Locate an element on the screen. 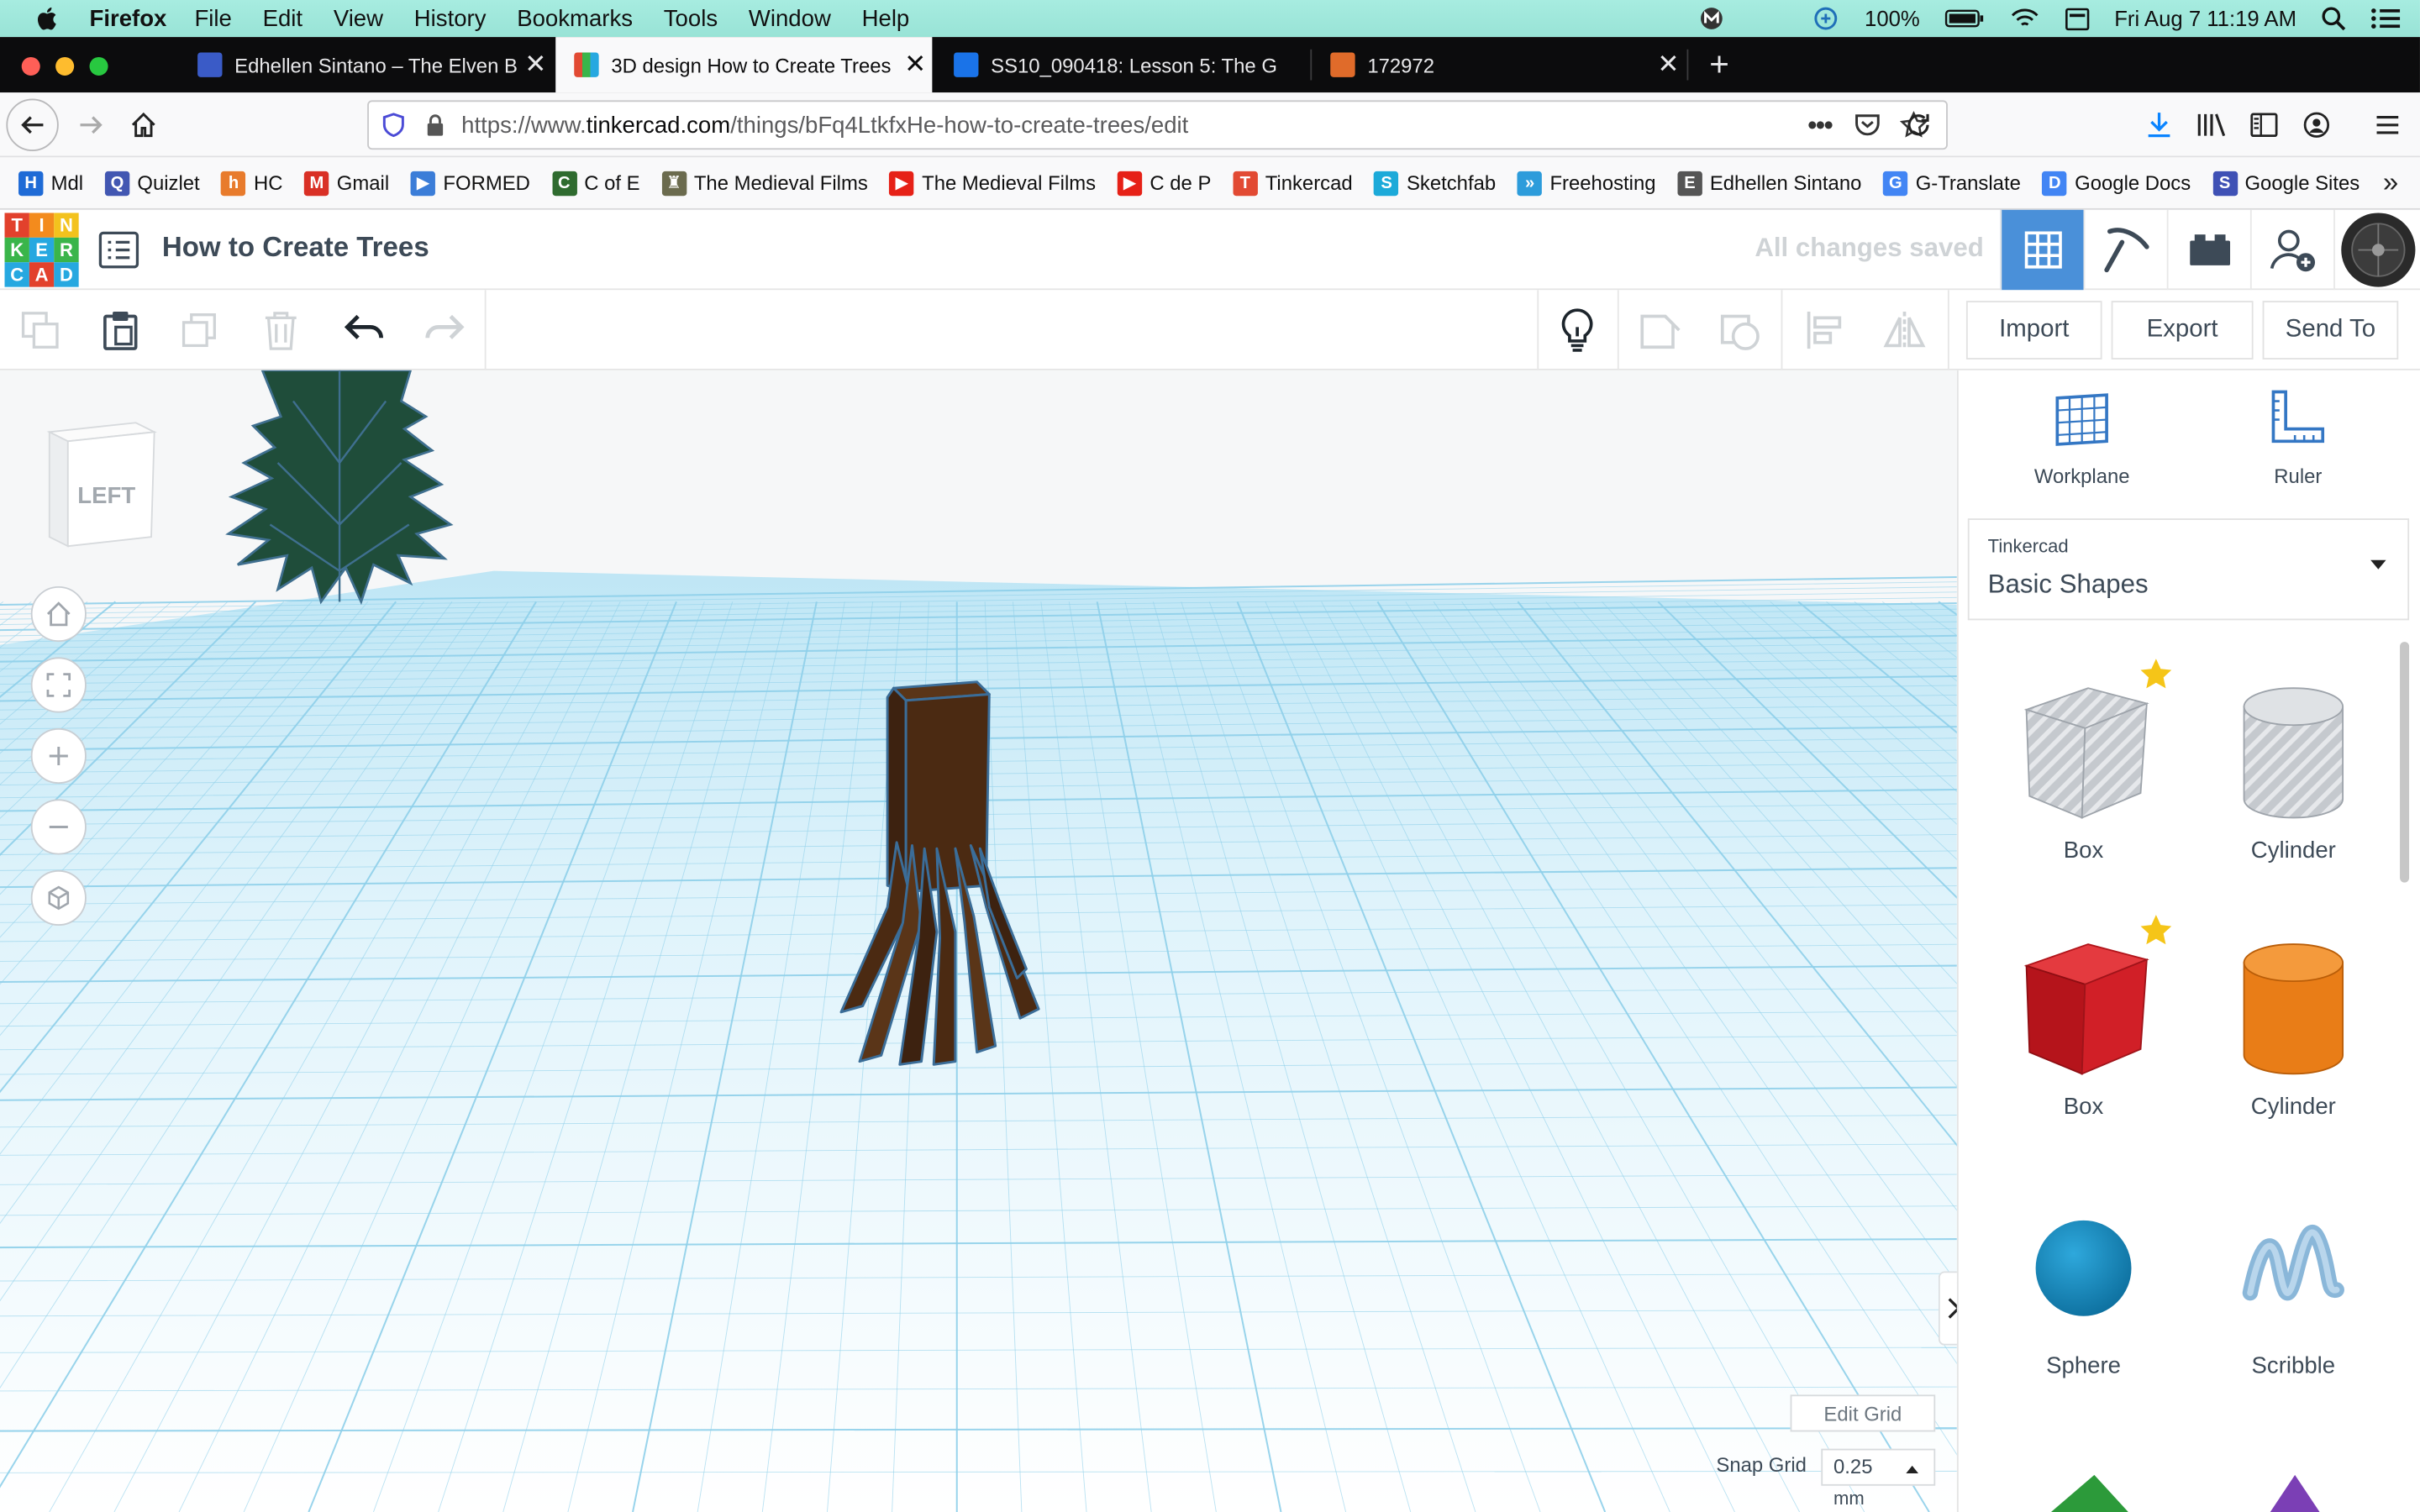  undo-button is located at coordinates (364, 330).